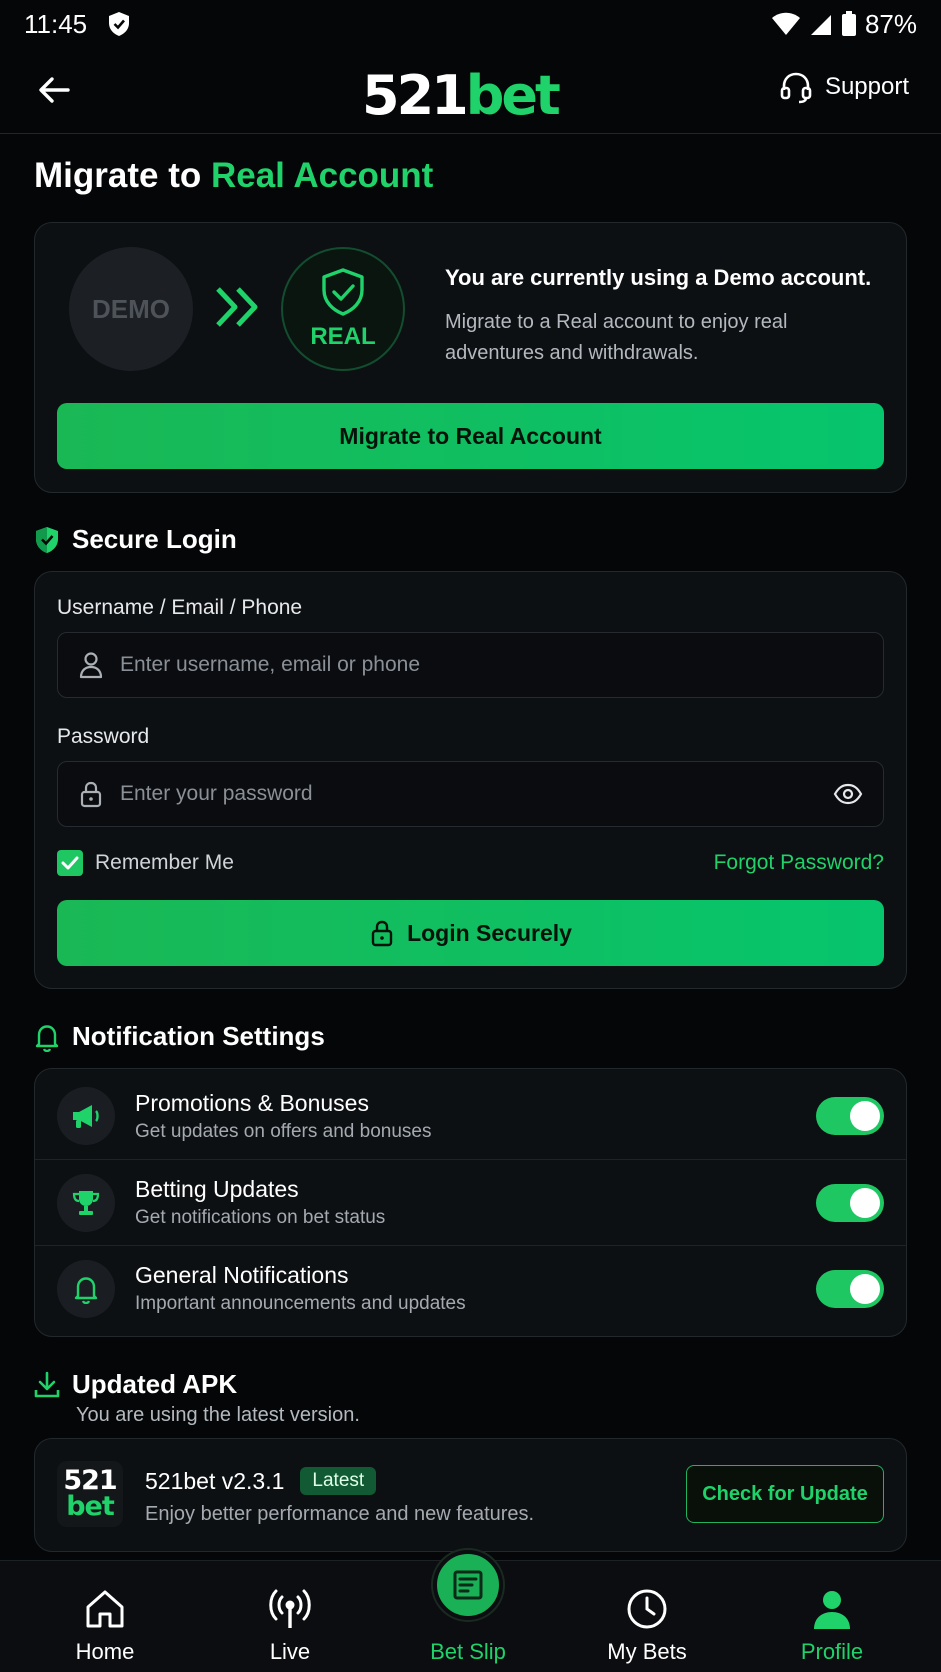  What do you see at coordinates (290, 1651) in the screenshot?
I see `nav-label: Live` at bounding box center [290, 1651].